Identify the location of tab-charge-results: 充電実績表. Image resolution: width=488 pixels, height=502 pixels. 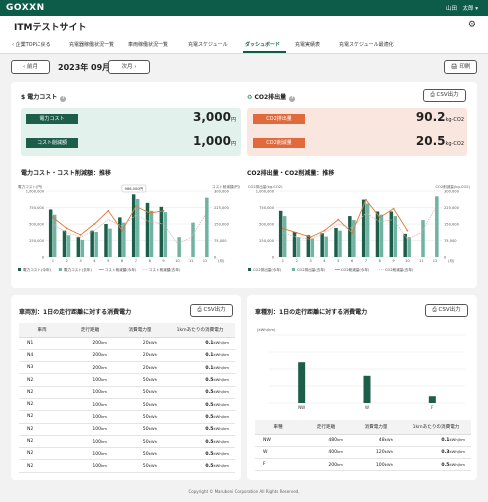
(307, 44).